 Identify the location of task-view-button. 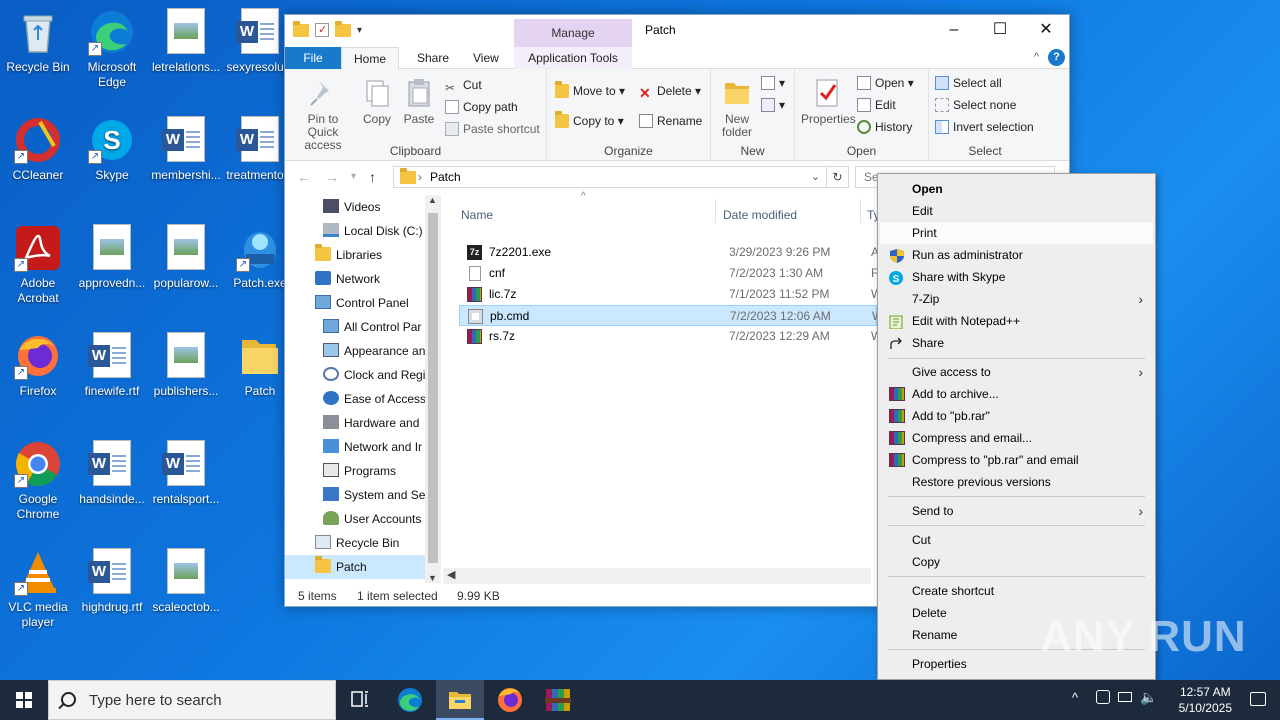
(360, 700).